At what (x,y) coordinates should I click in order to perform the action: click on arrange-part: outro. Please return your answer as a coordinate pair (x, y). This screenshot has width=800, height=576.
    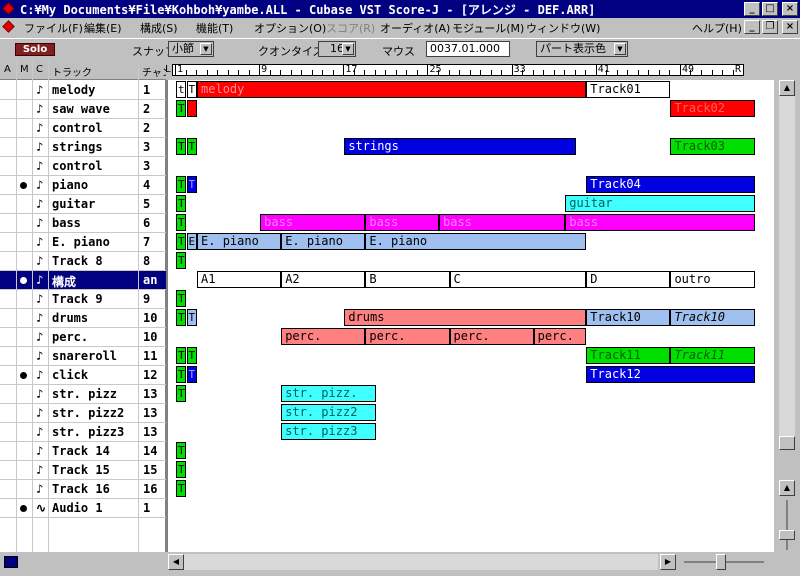
    Looking at the image, I should click on (712, 279).